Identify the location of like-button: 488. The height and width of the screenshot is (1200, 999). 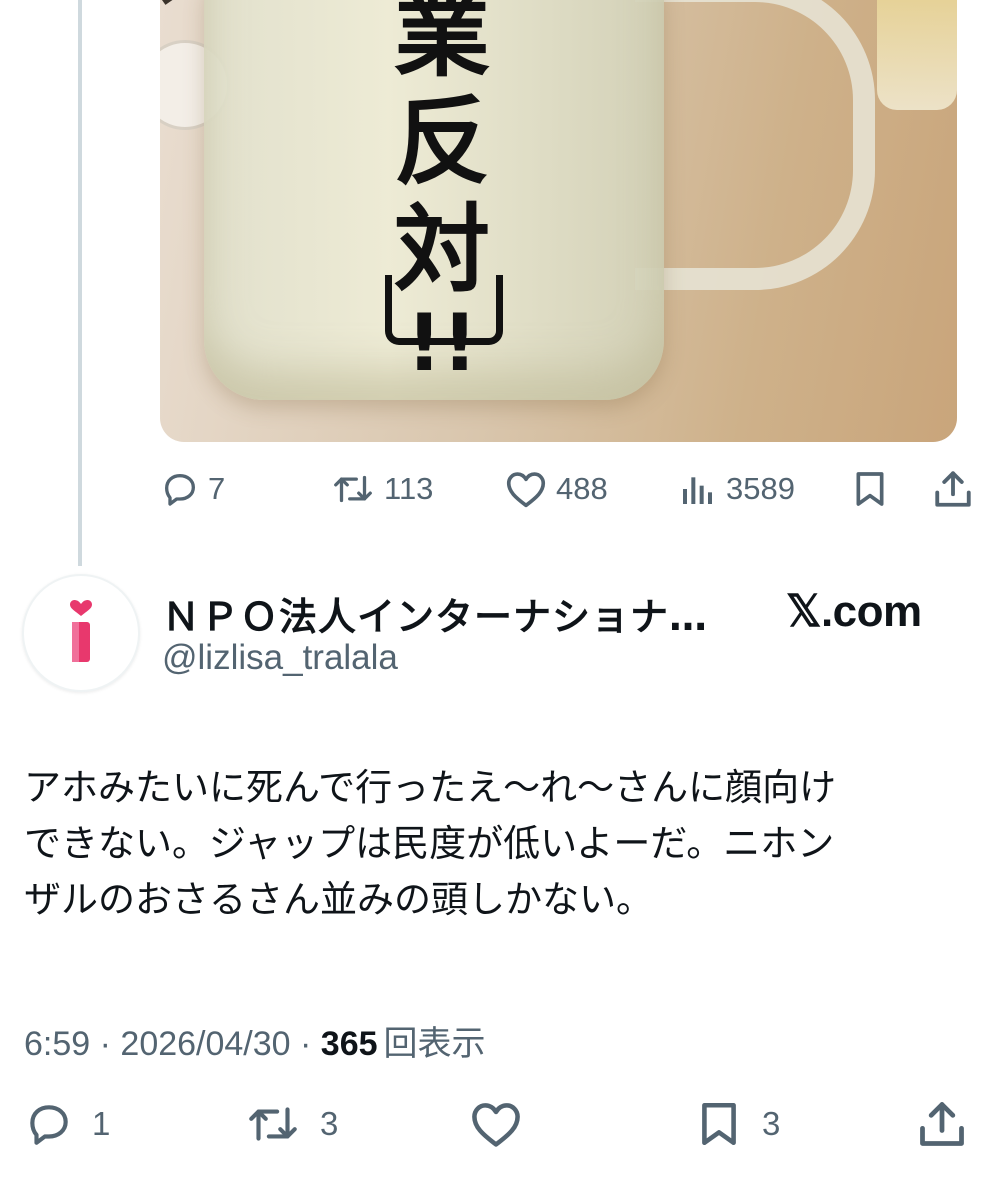
(556, 489).